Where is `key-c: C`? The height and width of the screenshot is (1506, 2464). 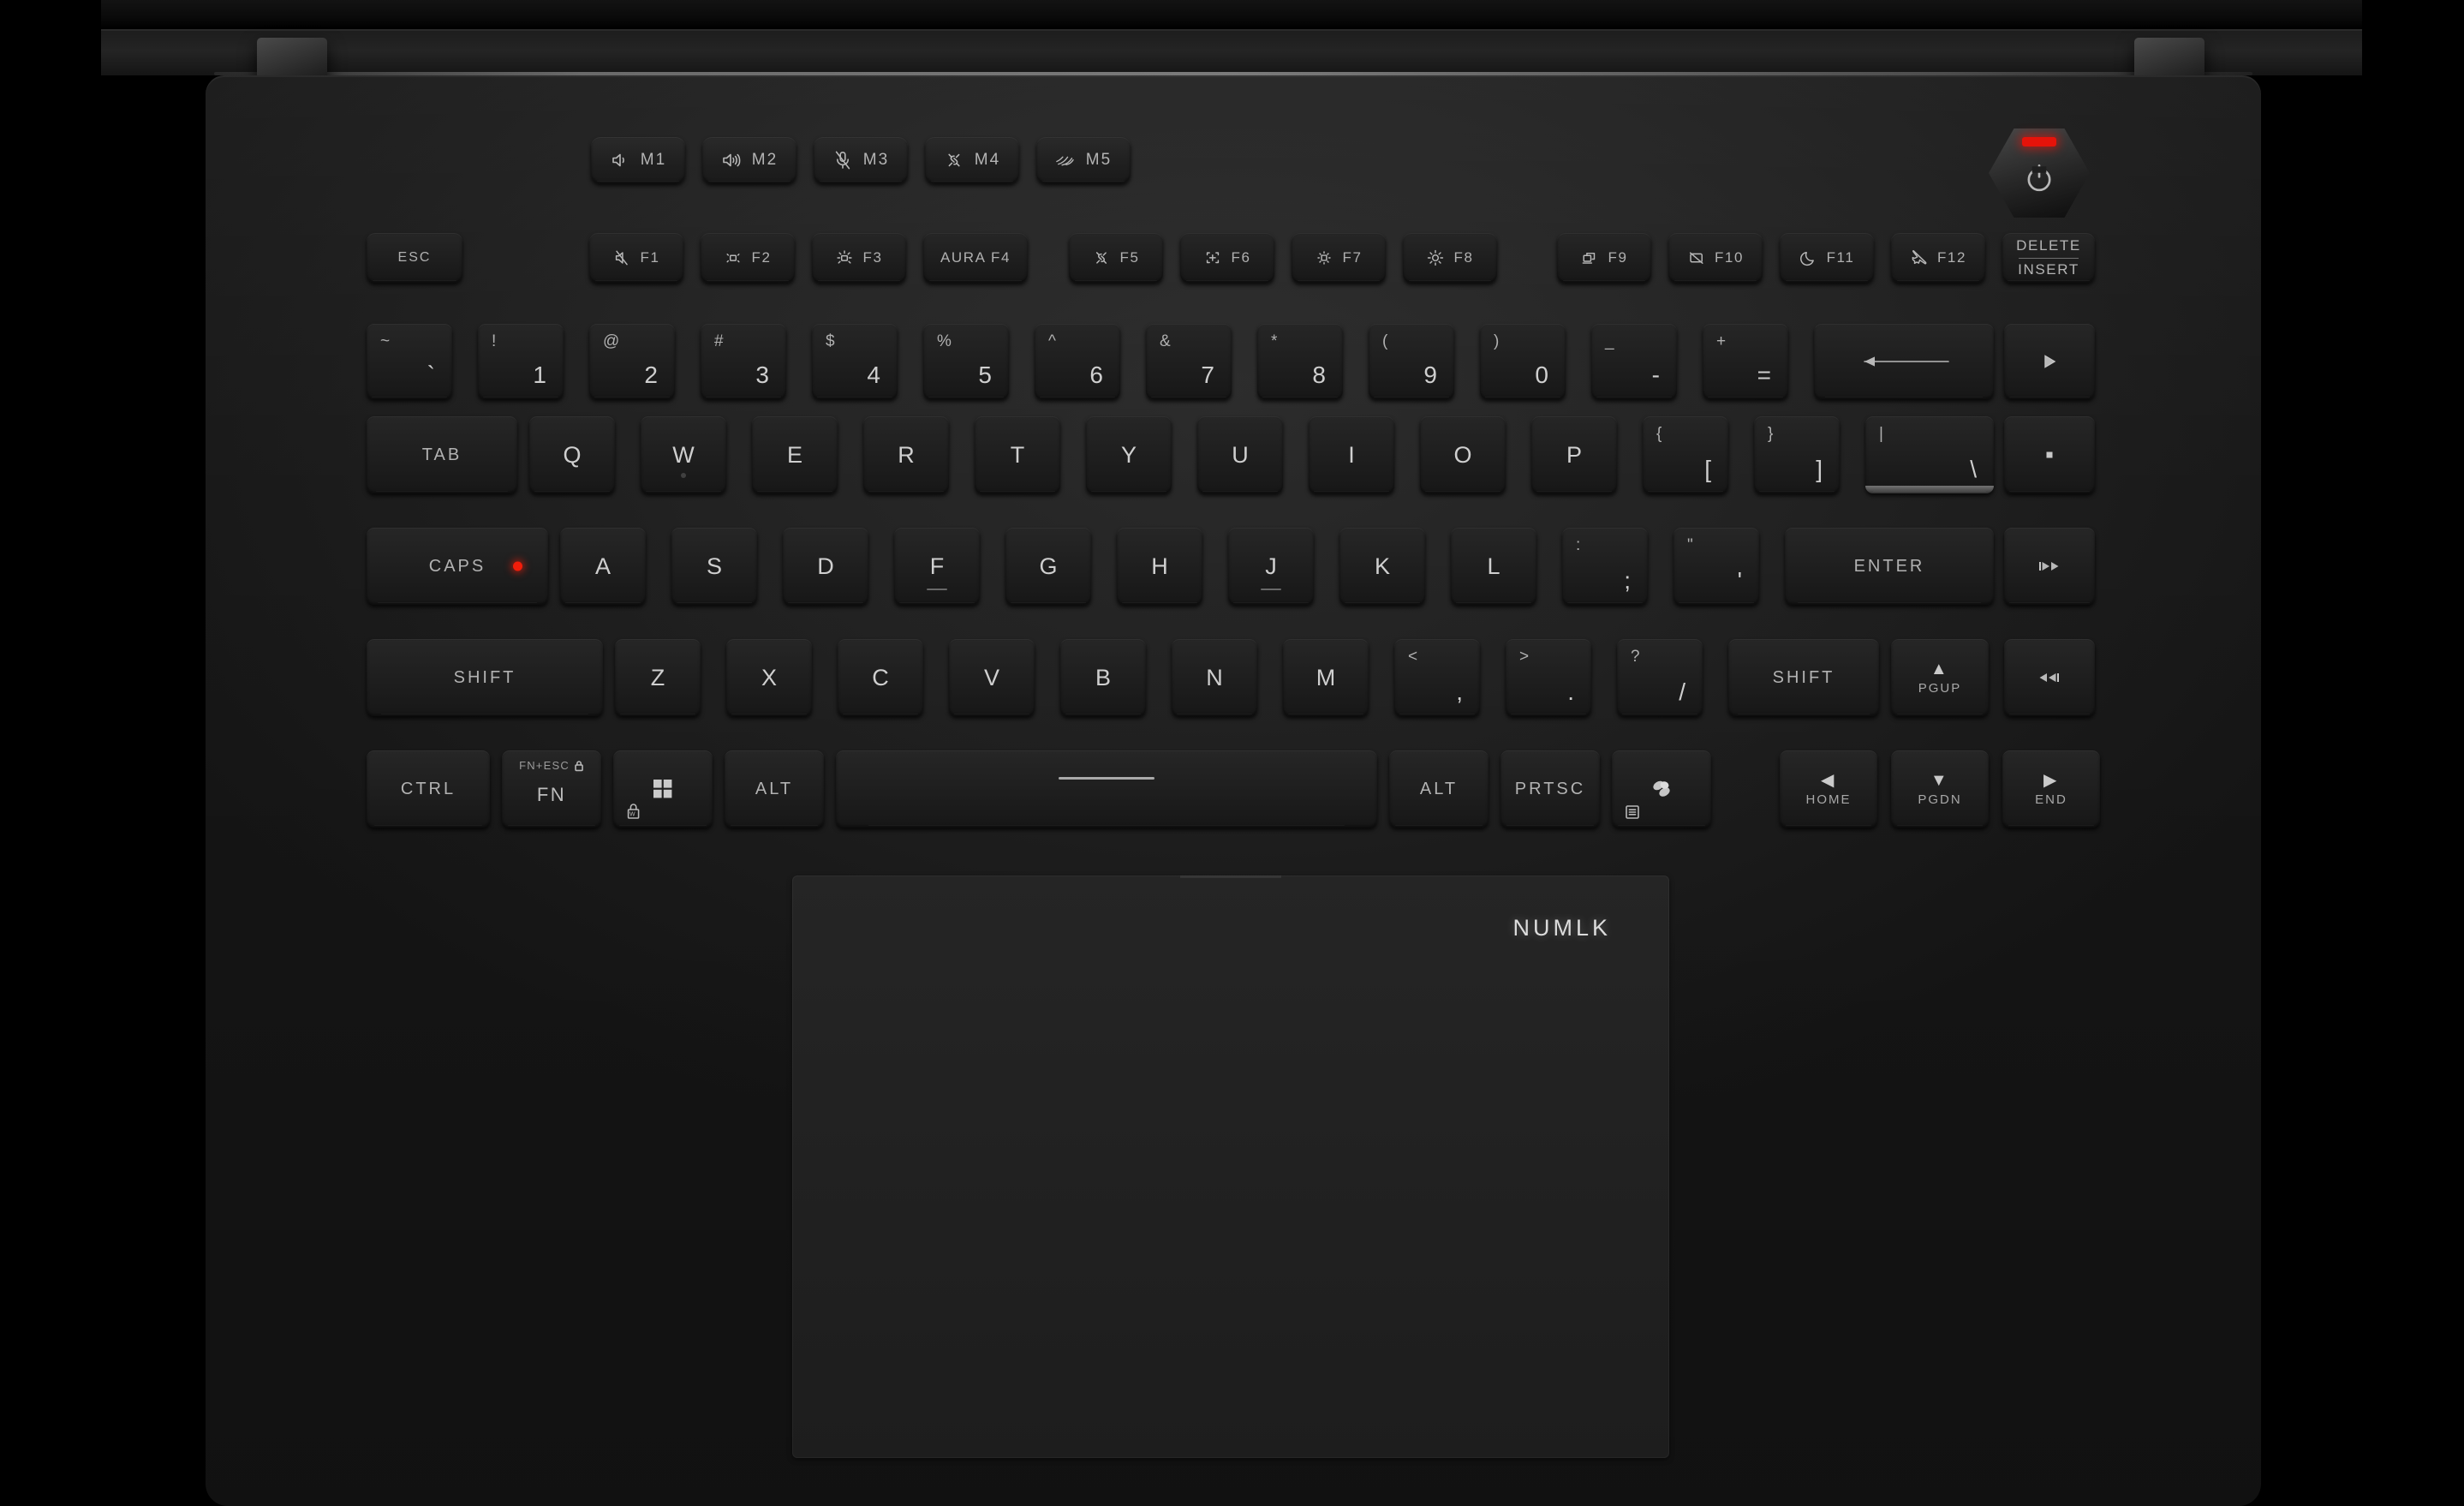 key-c: C is located at coordinates (881, 677).